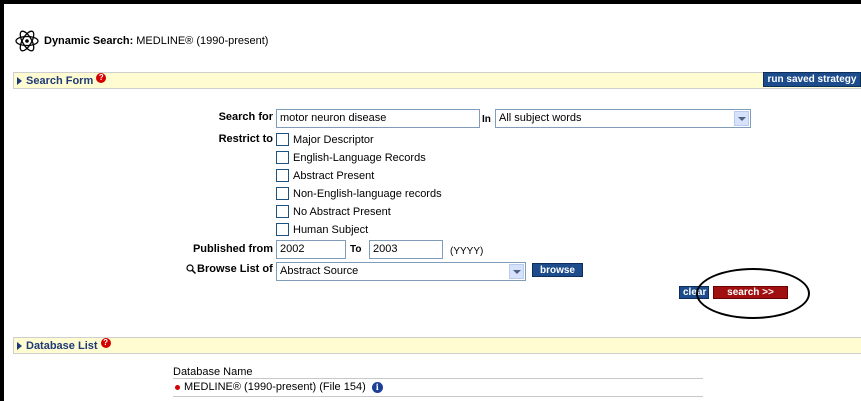 The height and width of the screenshot is (401, 861). Describe the element at coordinates (177, 387) in the screenshot. I see `bullet-icon` at that location.